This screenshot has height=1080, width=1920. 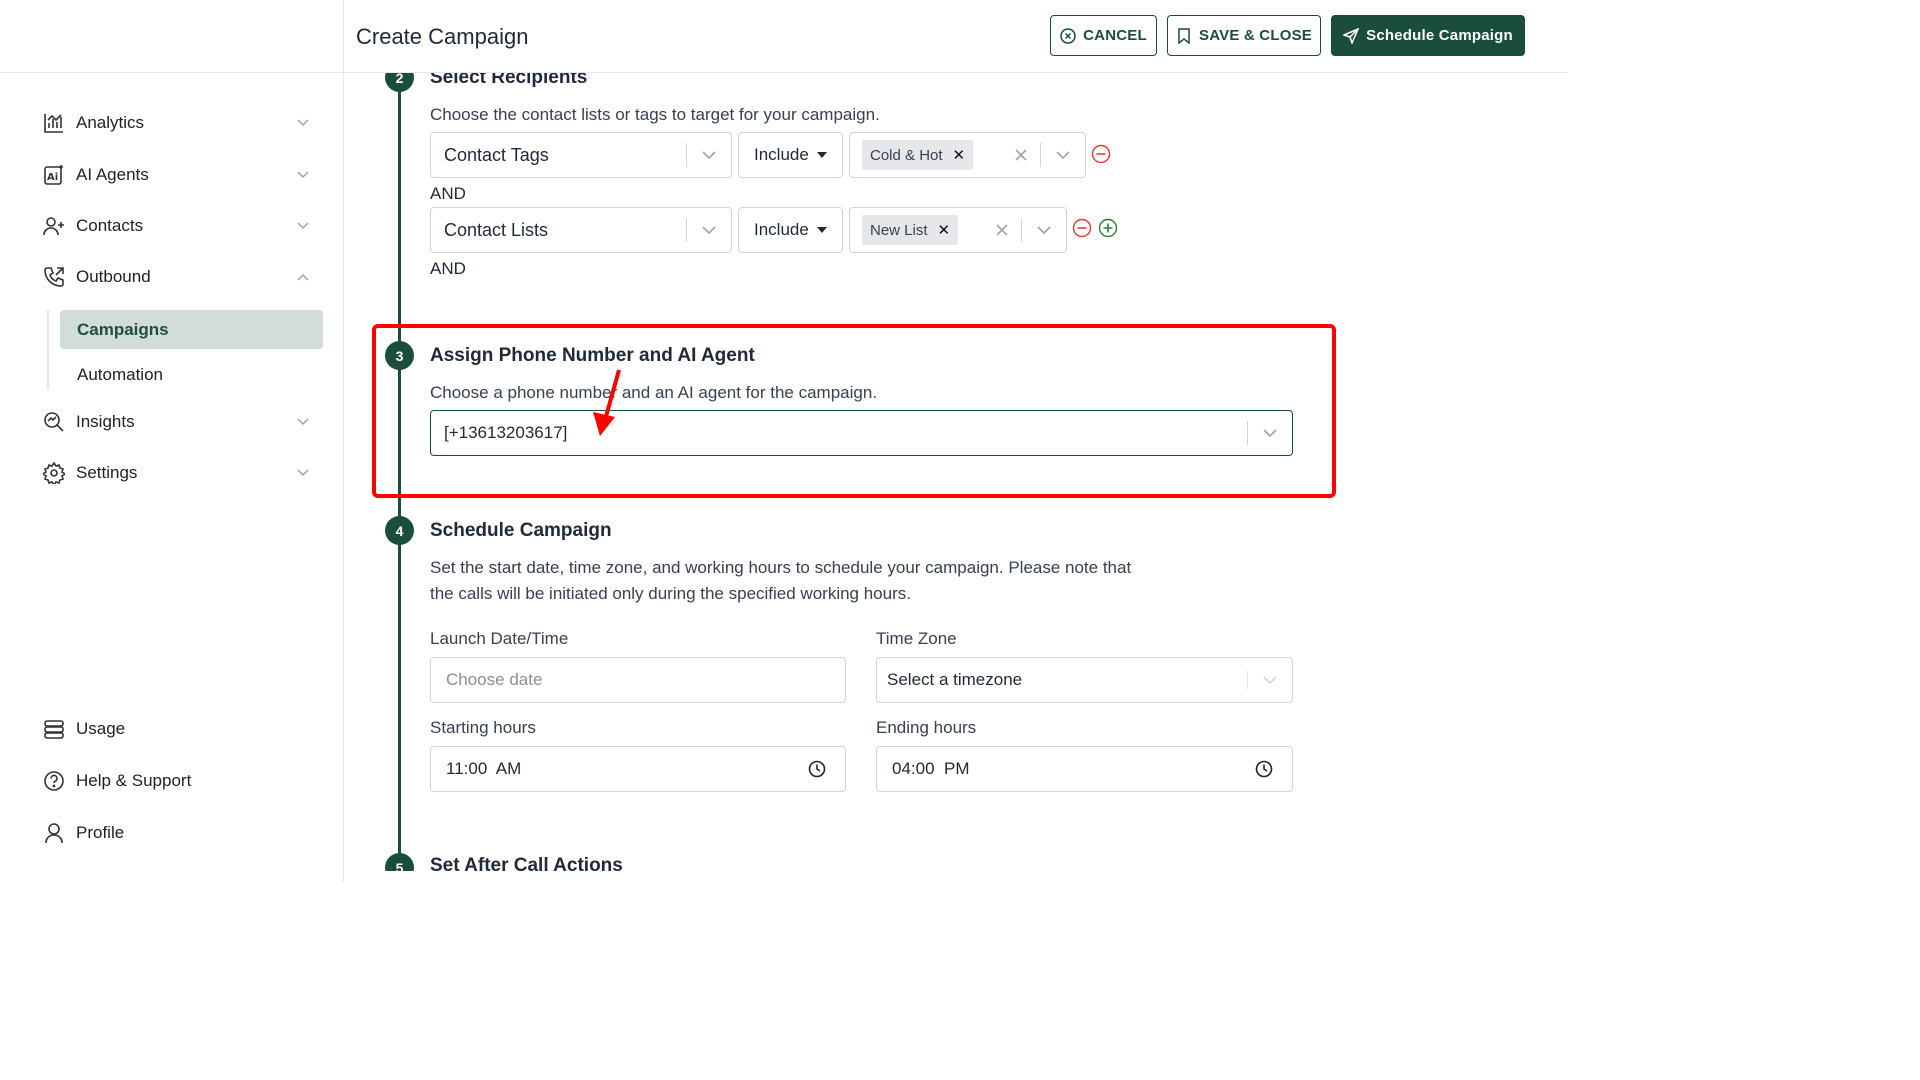 What do you see at coordinates (54, 473) in the screenshot?
I see `settings-icon` at bounding box center [54, 473].